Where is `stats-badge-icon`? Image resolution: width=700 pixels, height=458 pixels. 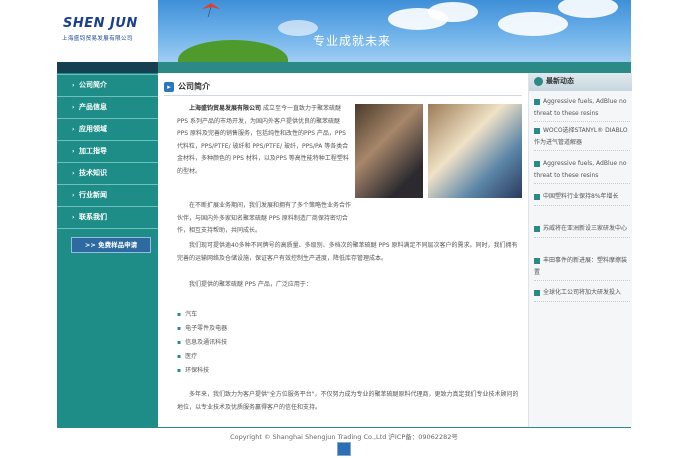
stats-badge-icon is located at coordinates (344, 449).